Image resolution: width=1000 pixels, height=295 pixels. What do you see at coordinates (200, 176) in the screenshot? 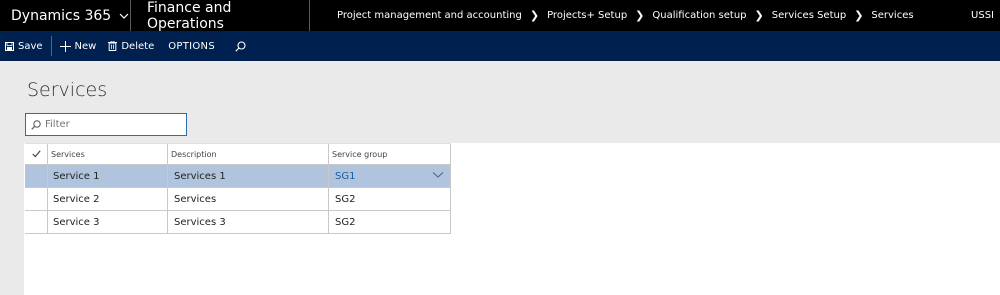
I see `cell-description-text: Services 1` at bounding box center [200, 176].